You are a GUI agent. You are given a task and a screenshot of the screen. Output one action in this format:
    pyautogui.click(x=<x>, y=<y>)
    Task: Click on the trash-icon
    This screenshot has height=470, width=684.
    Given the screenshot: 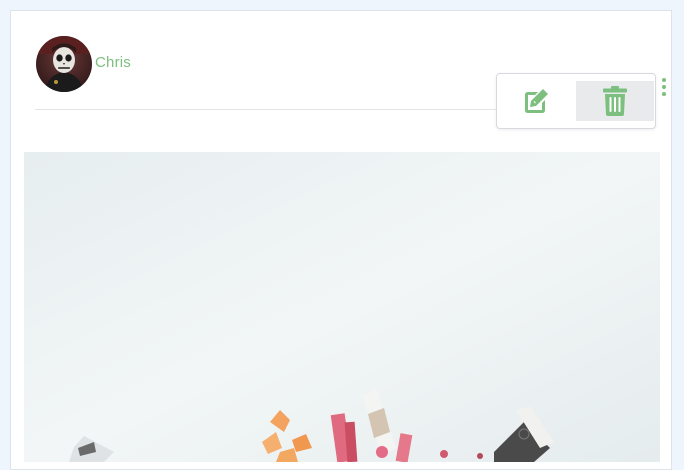 What is the action you would take?
    pyautogui.click(x=615, y=101)
    